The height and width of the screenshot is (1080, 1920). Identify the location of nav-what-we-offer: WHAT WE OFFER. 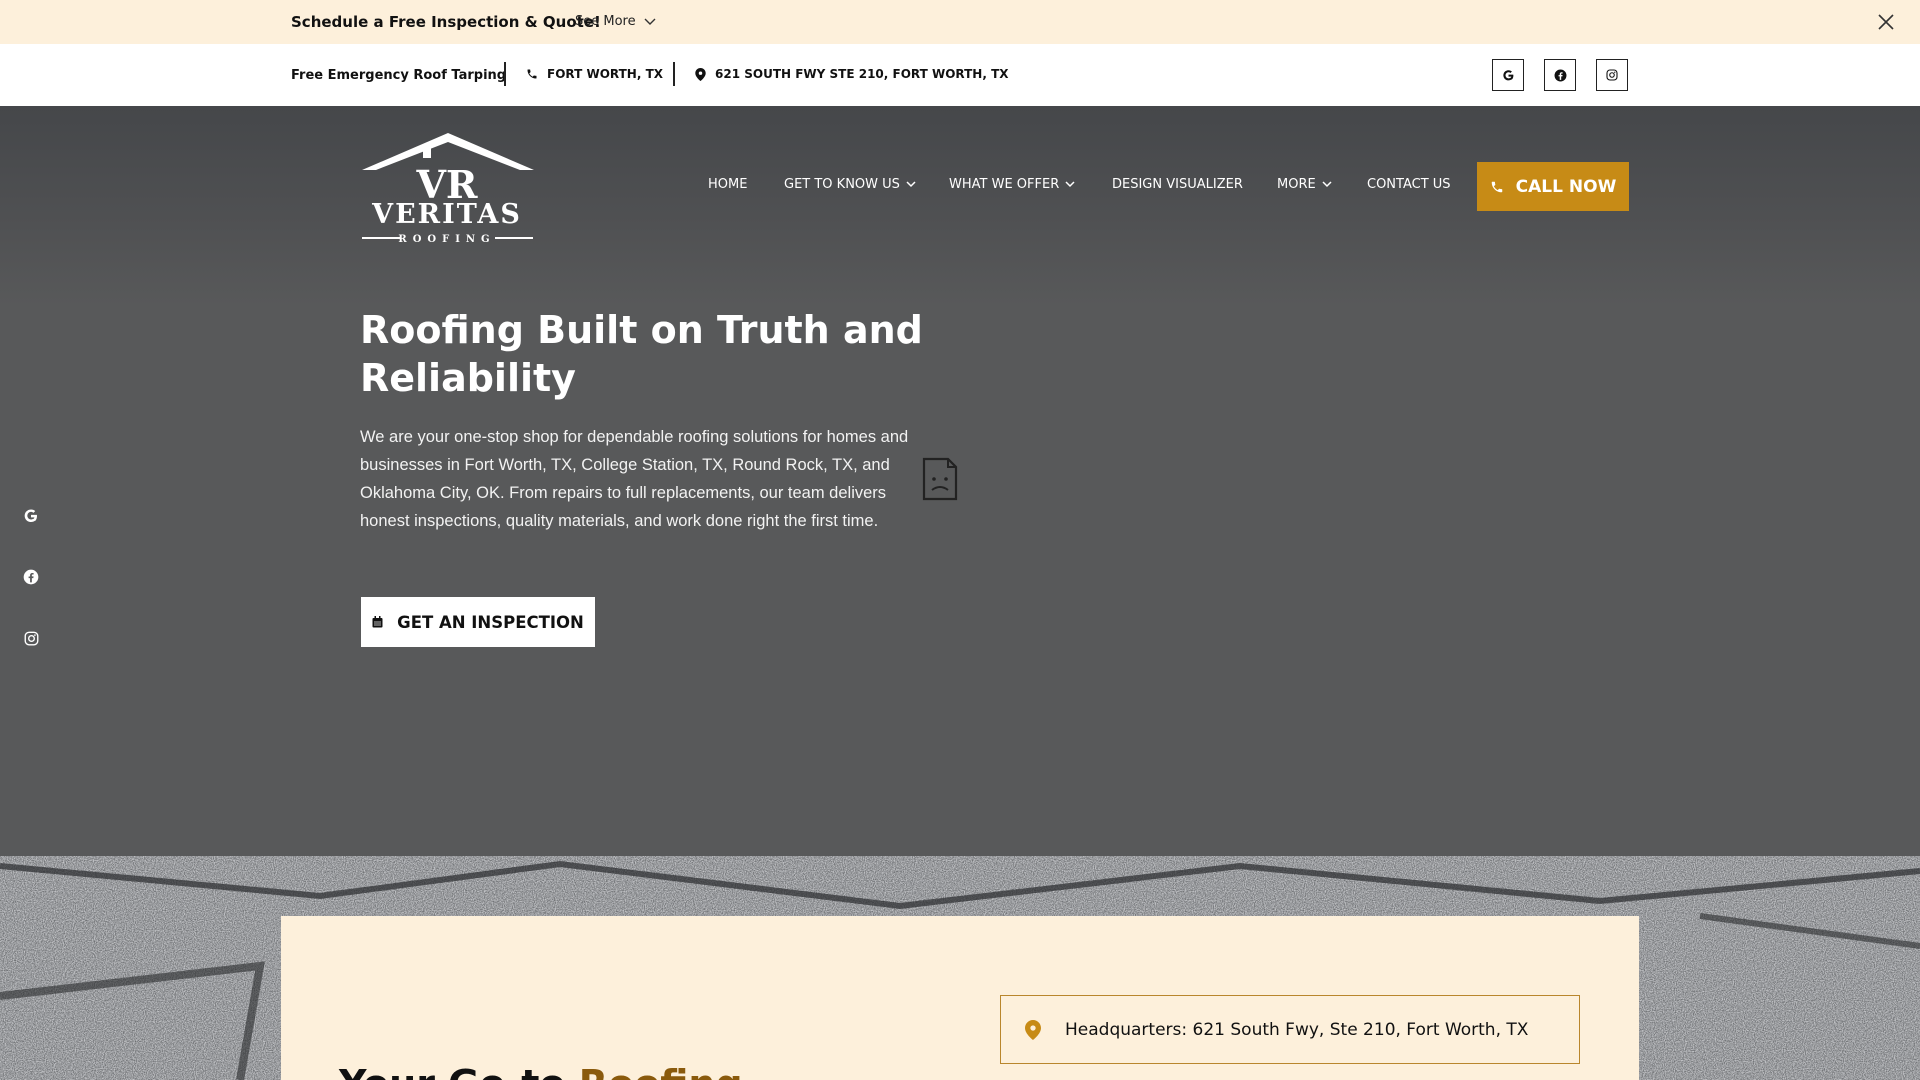
(1012, 184).